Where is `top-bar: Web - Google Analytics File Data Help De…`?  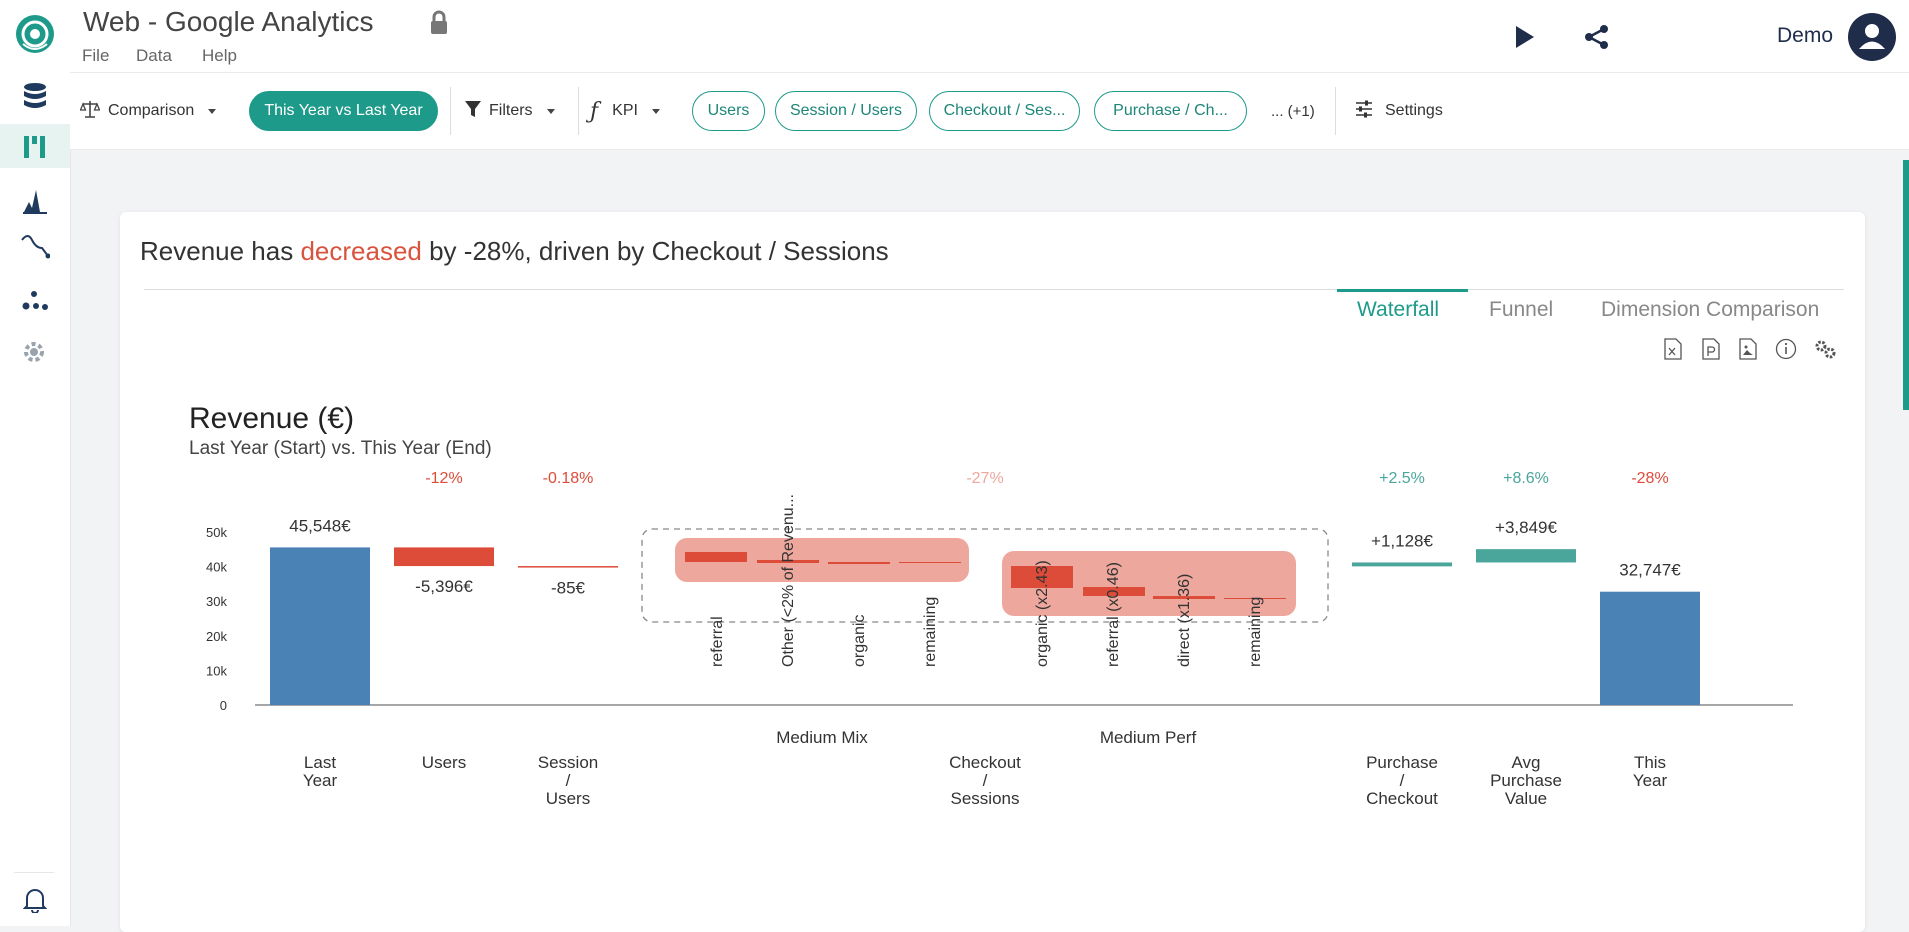
top-bar: Web - Google Analytics File Data Help De… is located at coordinates (989, 36).